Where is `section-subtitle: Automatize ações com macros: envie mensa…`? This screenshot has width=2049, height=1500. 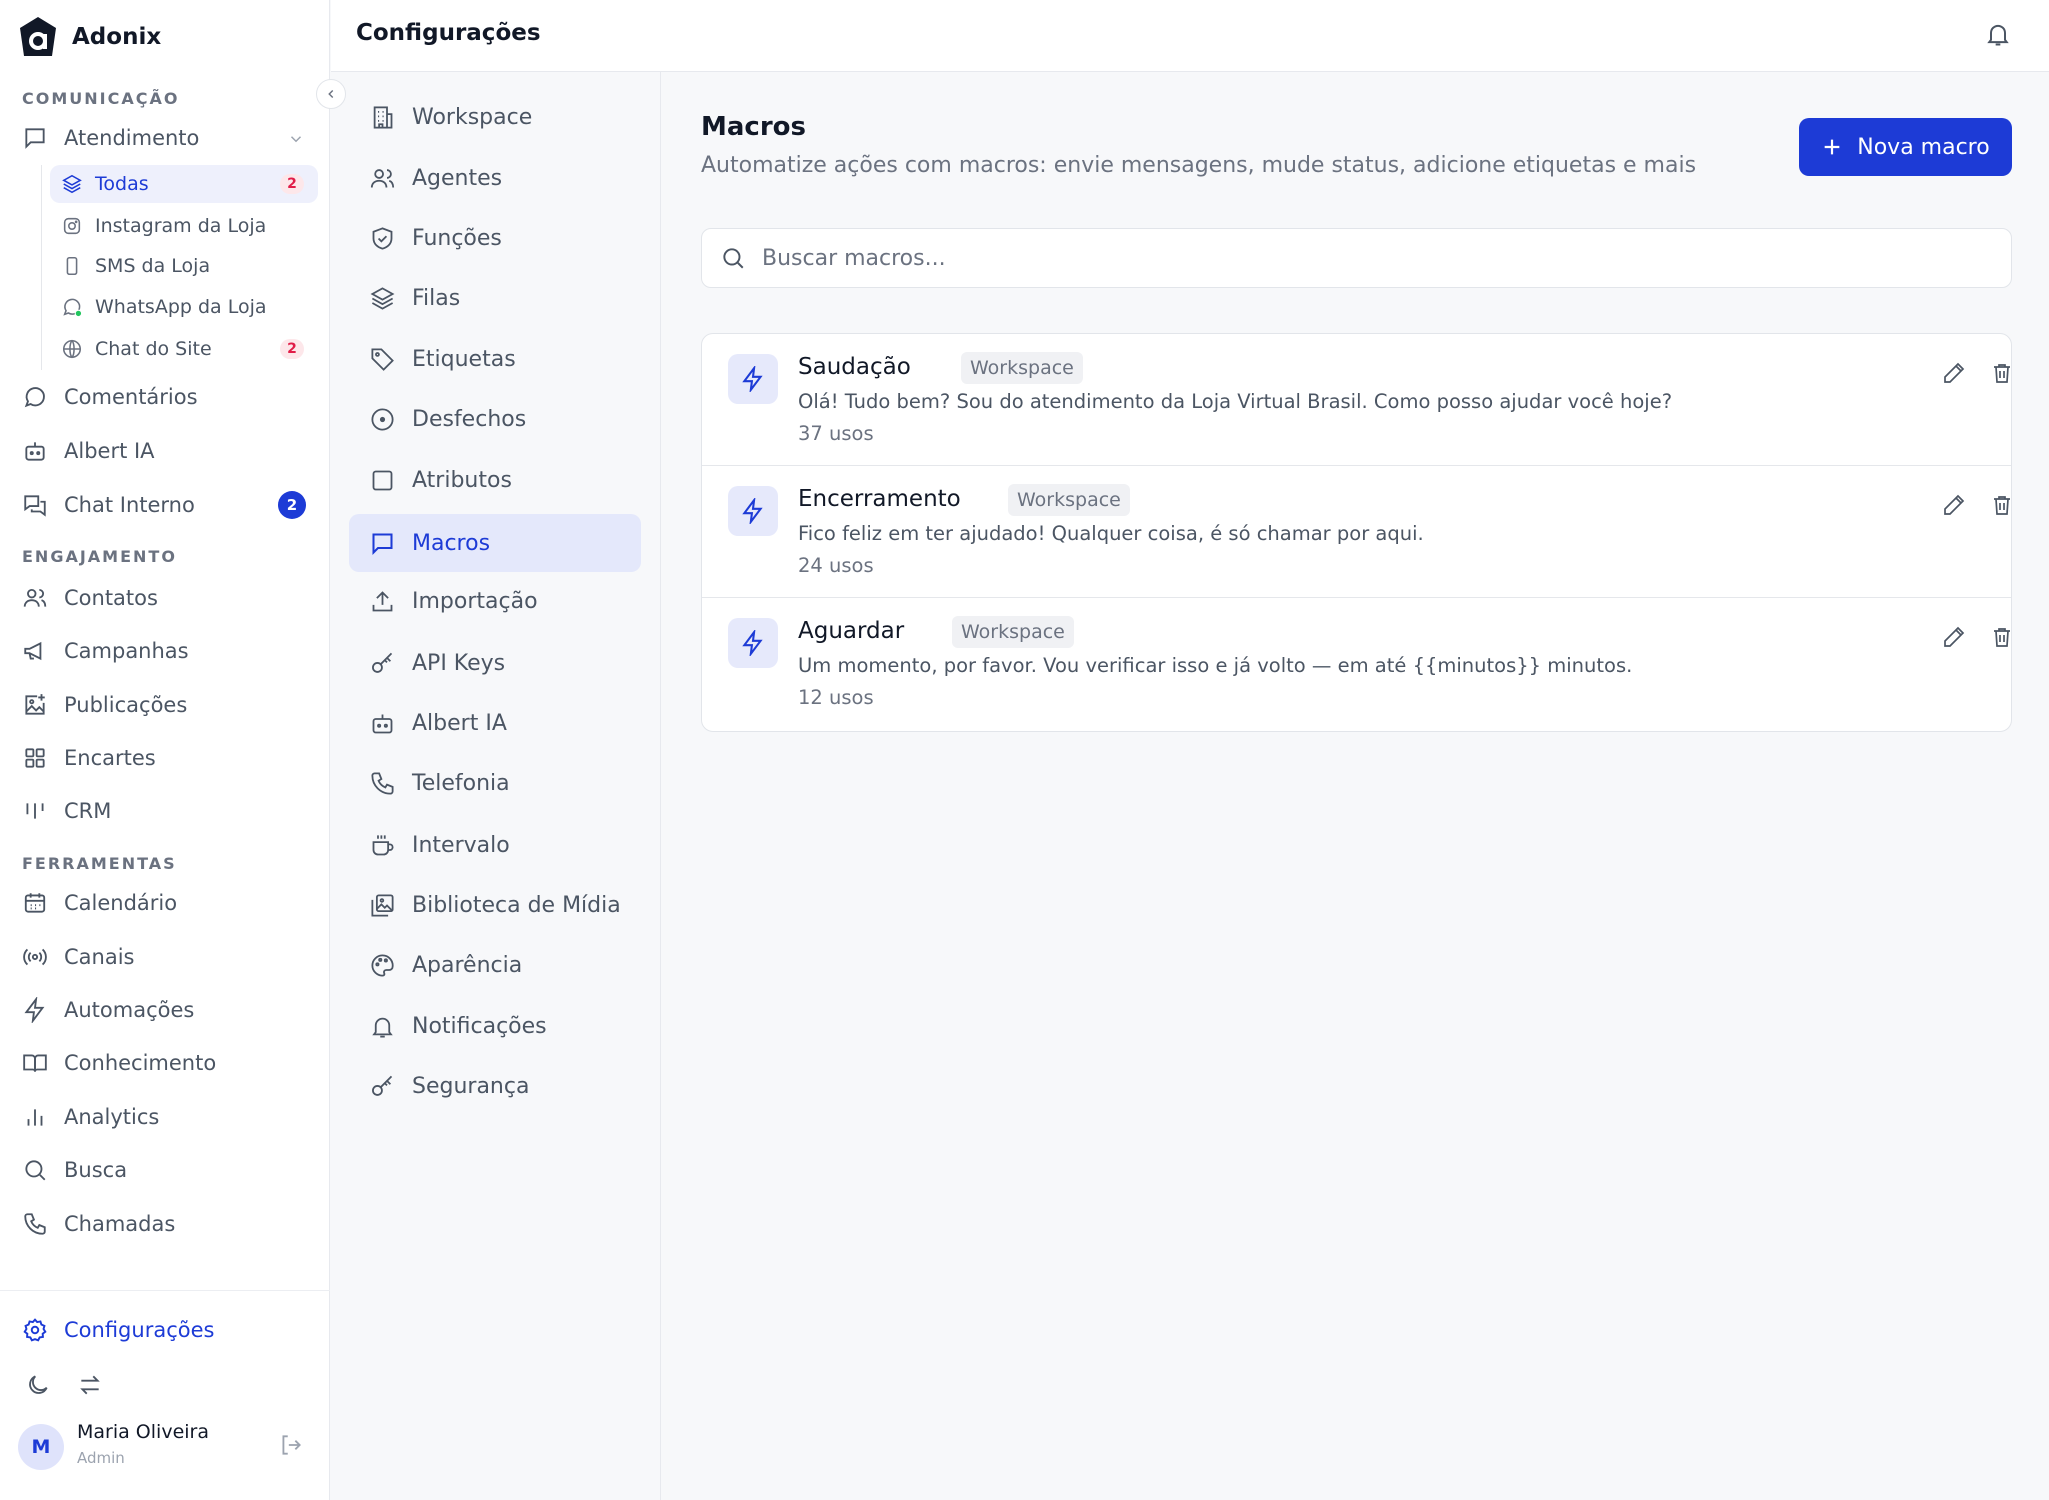
section-subtitle: Automatize ações com macros: envie mensa… is located at coordinates (1199, 165).